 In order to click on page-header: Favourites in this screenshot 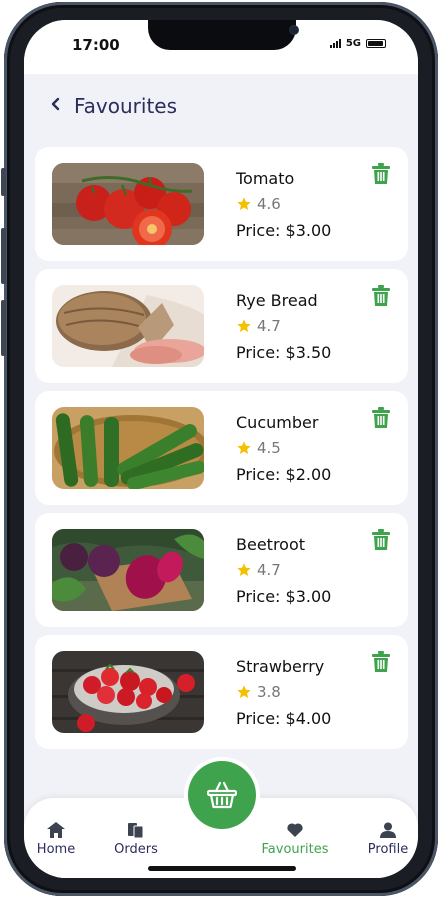, I will do `click(221, 109)`.